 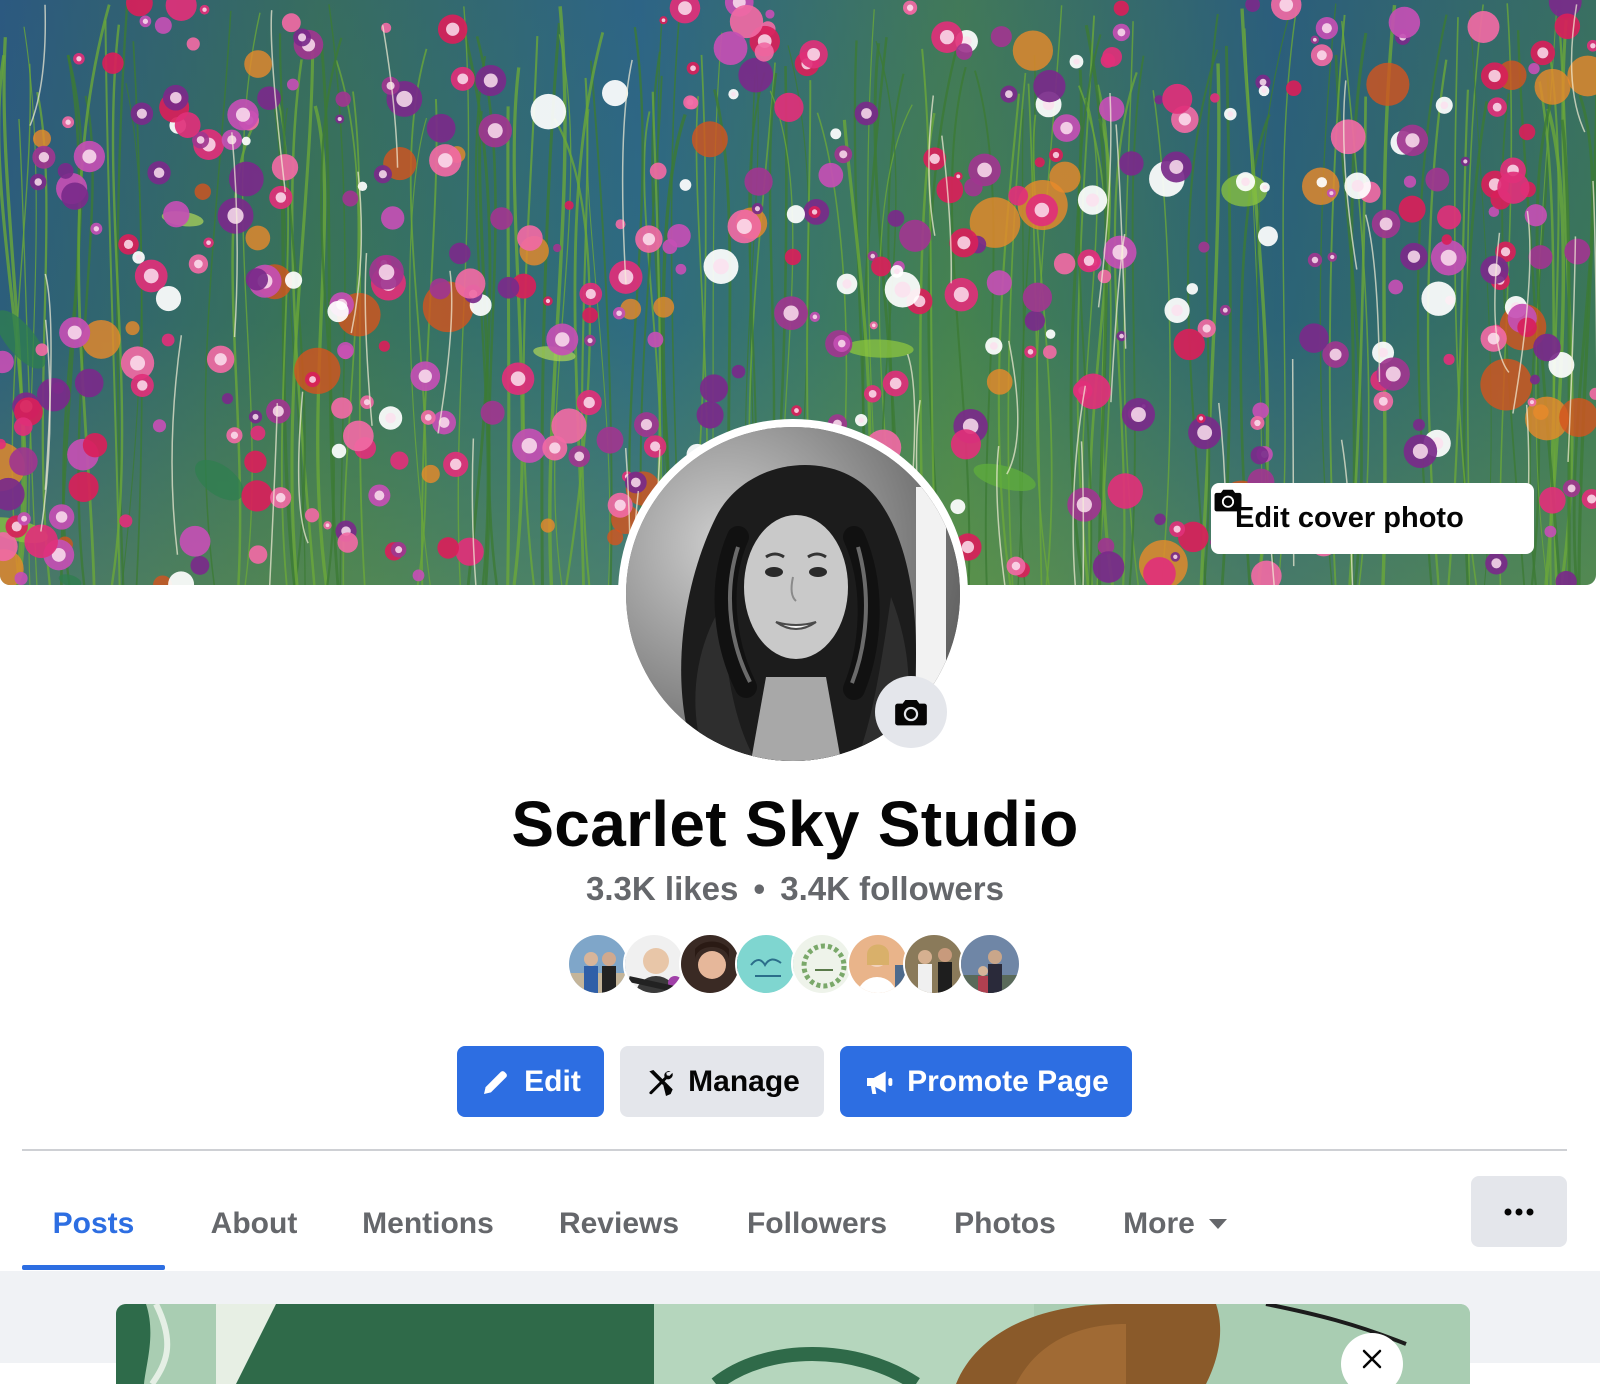 What do you see at coordinates (1217, 1223) in the screenshot?
I see `caret-down-icon` at bounding box center [1217, 1223].